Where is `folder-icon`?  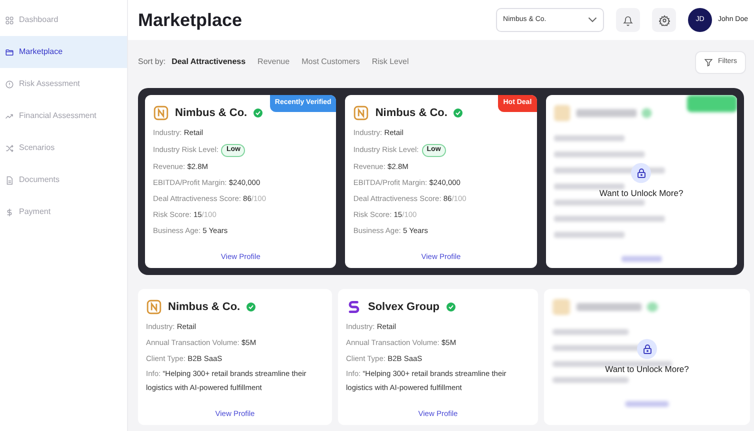 folder-icon is located at coordinates (9, 52).